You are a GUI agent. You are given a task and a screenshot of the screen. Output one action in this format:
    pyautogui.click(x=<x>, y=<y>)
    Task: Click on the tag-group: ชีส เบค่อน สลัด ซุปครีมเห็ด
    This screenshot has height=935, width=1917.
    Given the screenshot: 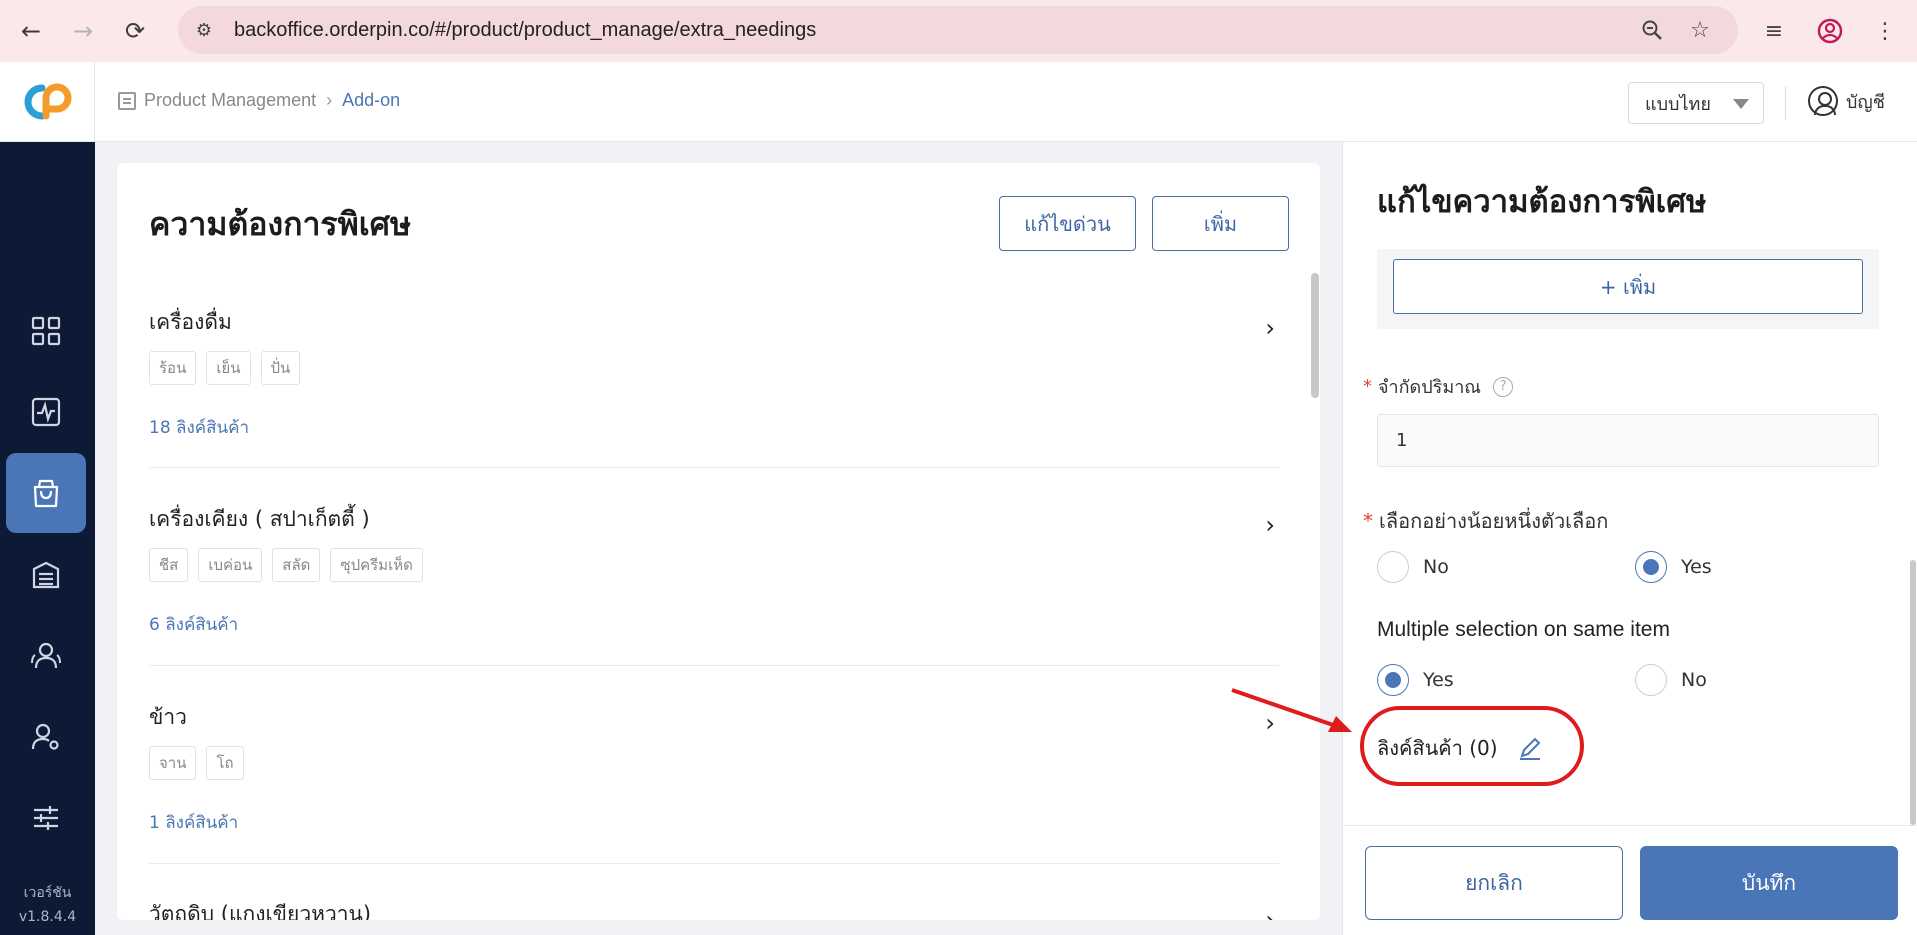 What is the action you would take?
    pyautogui.click(x=286, y=565)
    